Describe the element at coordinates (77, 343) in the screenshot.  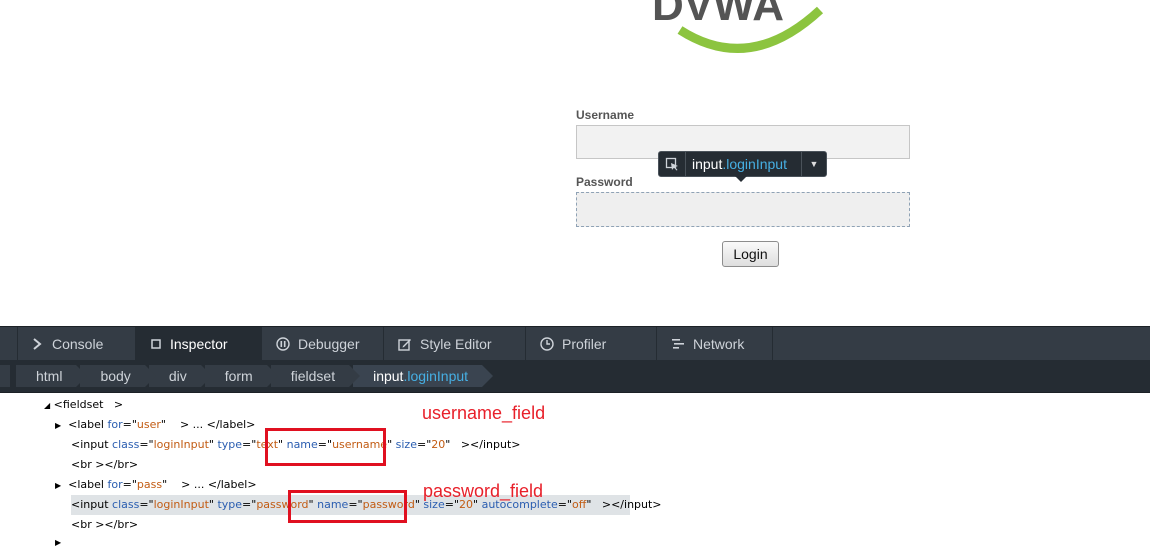
I see `tab-console: Console` at that location.